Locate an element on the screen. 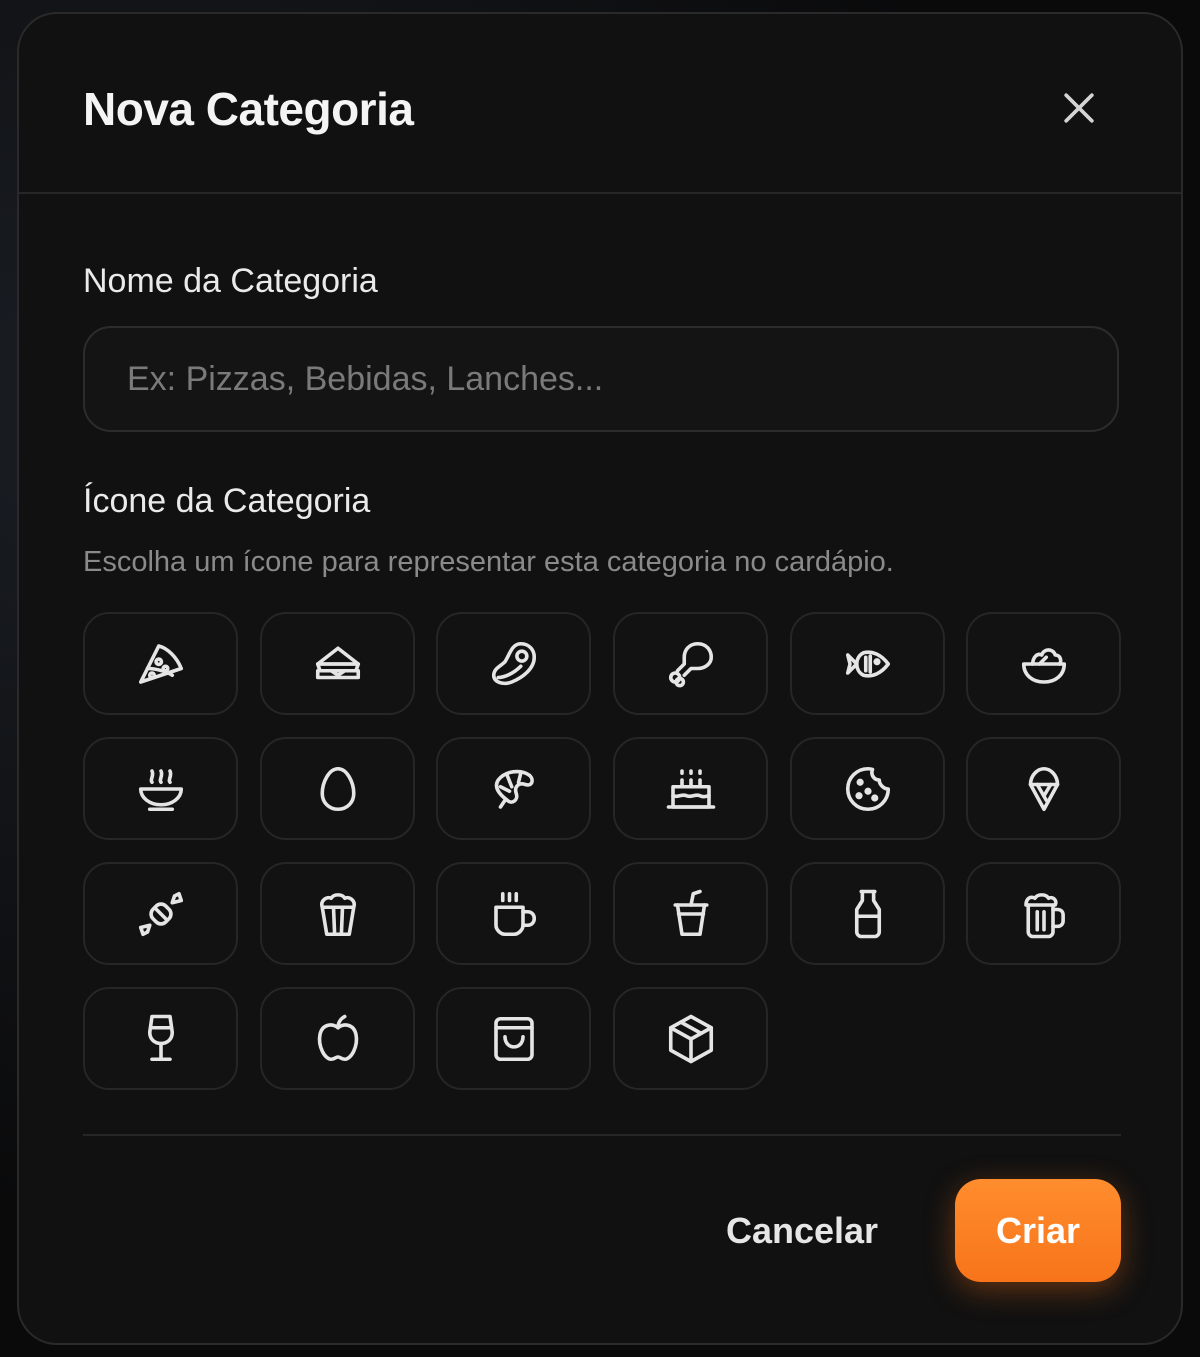 The width and height of the screenshot is (1200, 1357). footer-divider is located at coordinates (602, 1135).